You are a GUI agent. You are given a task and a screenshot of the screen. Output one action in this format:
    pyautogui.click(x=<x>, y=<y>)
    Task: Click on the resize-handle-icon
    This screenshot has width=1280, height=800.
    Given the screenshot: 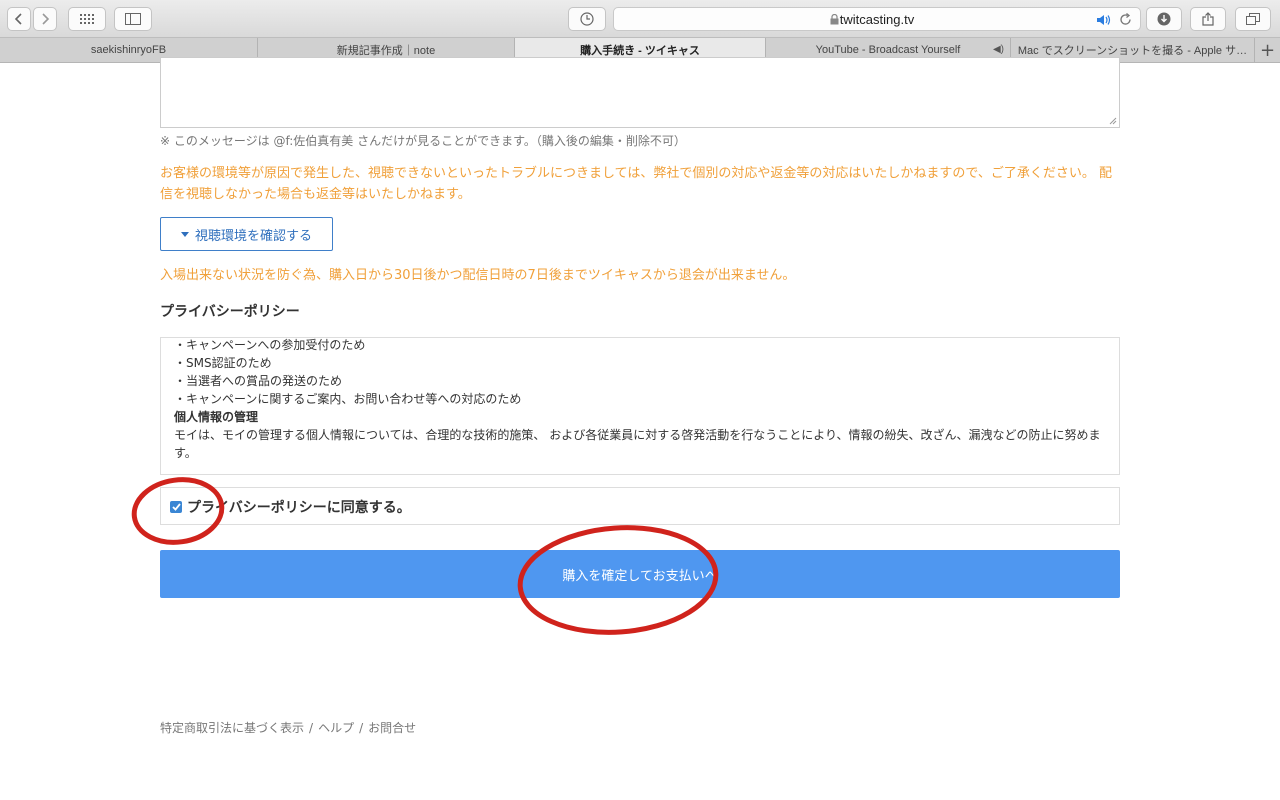 What is the action you would take?
    pyautogui.click(x=1113, y=121)
    